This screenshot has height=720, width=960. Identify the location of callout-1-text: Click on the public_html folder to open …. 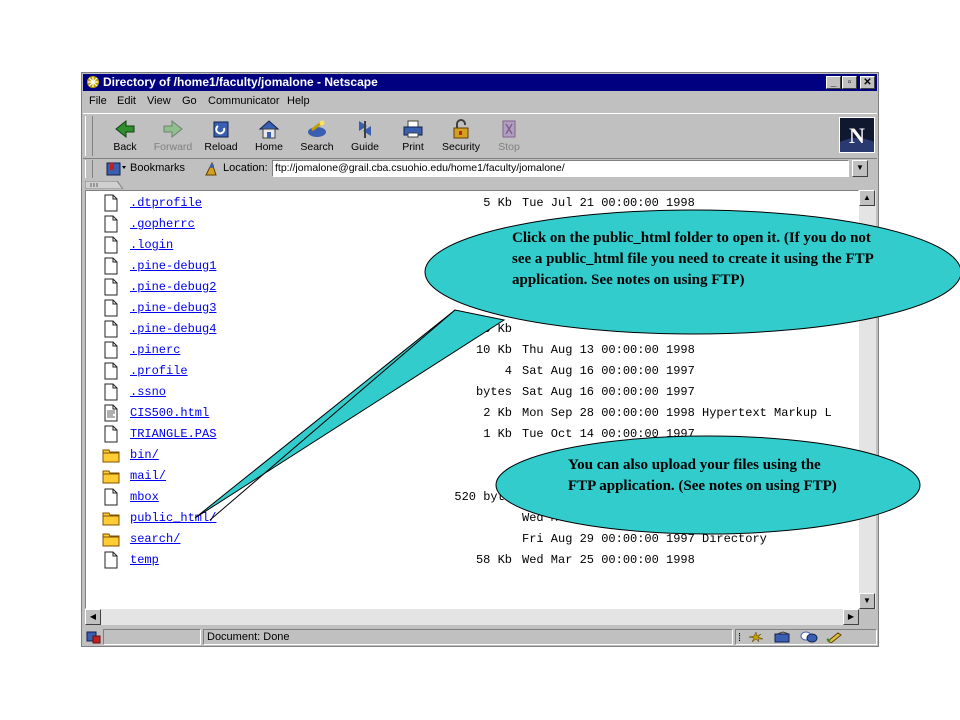
(692, 259).